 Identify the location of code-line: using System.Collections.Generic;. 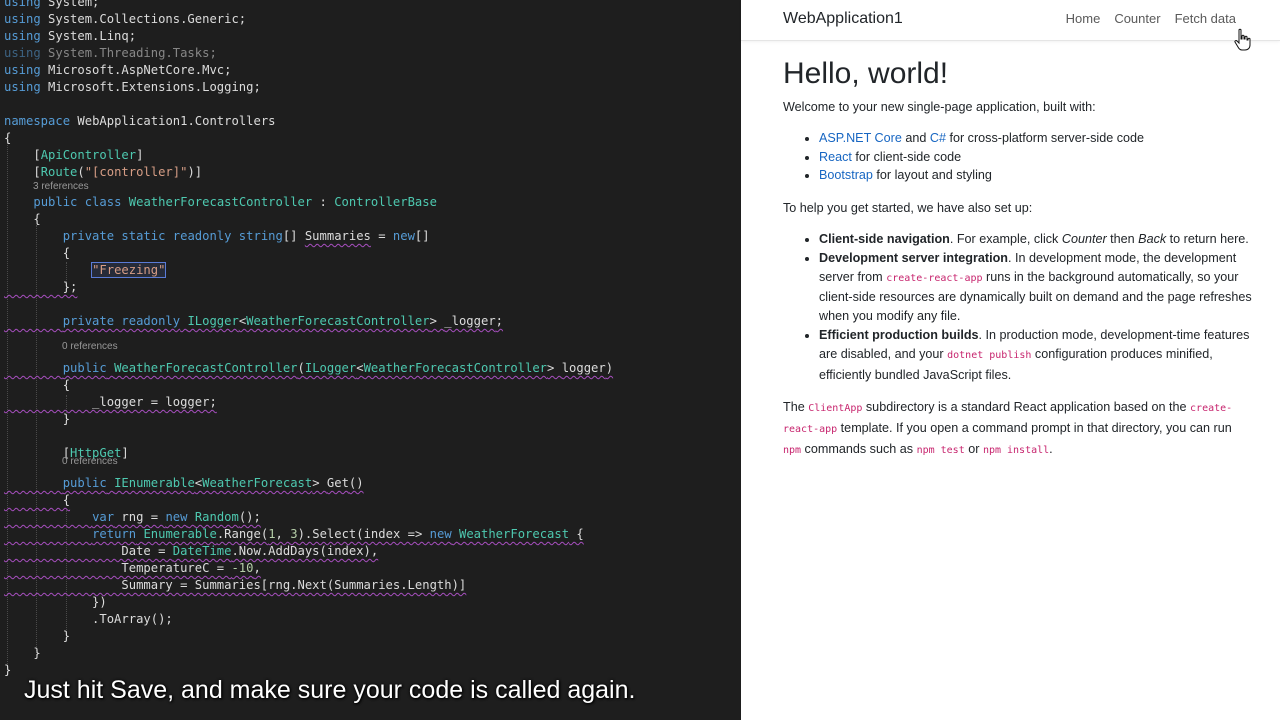
(125, 19).